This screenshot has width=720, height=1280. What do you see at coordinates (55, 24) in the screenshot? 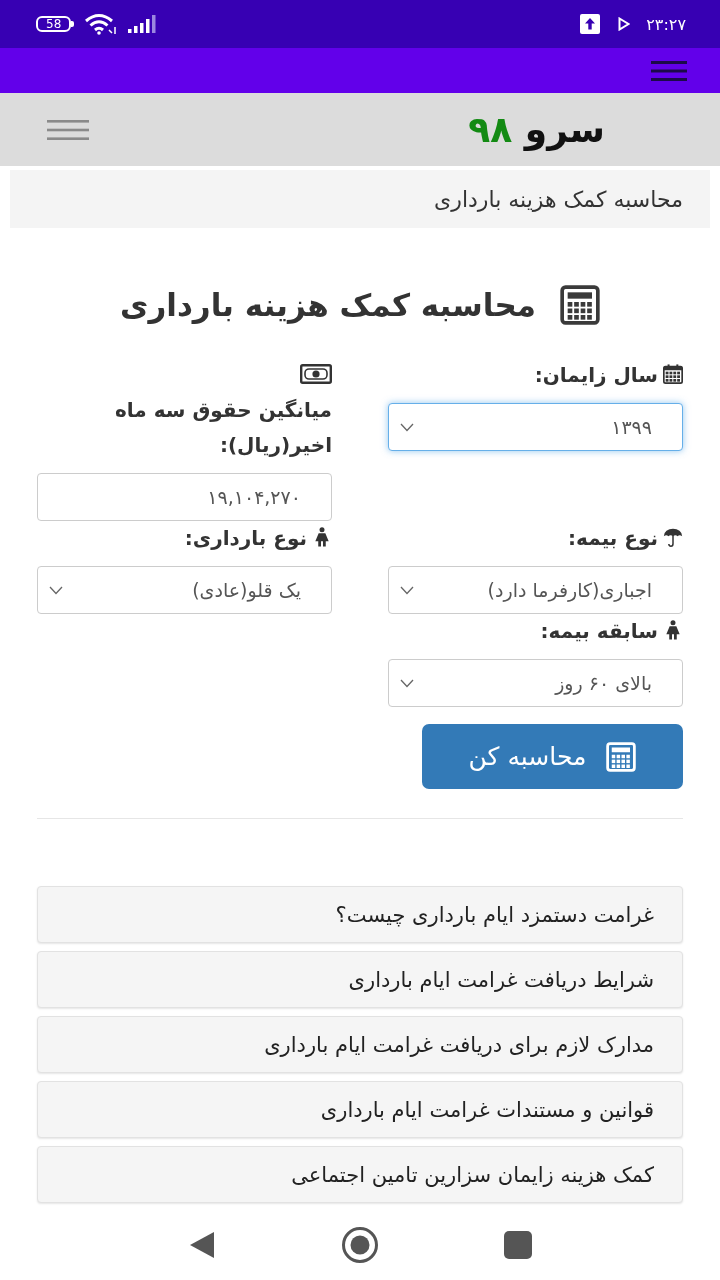
I see `battery-indicator: 58` at bounding box center [55, 24].